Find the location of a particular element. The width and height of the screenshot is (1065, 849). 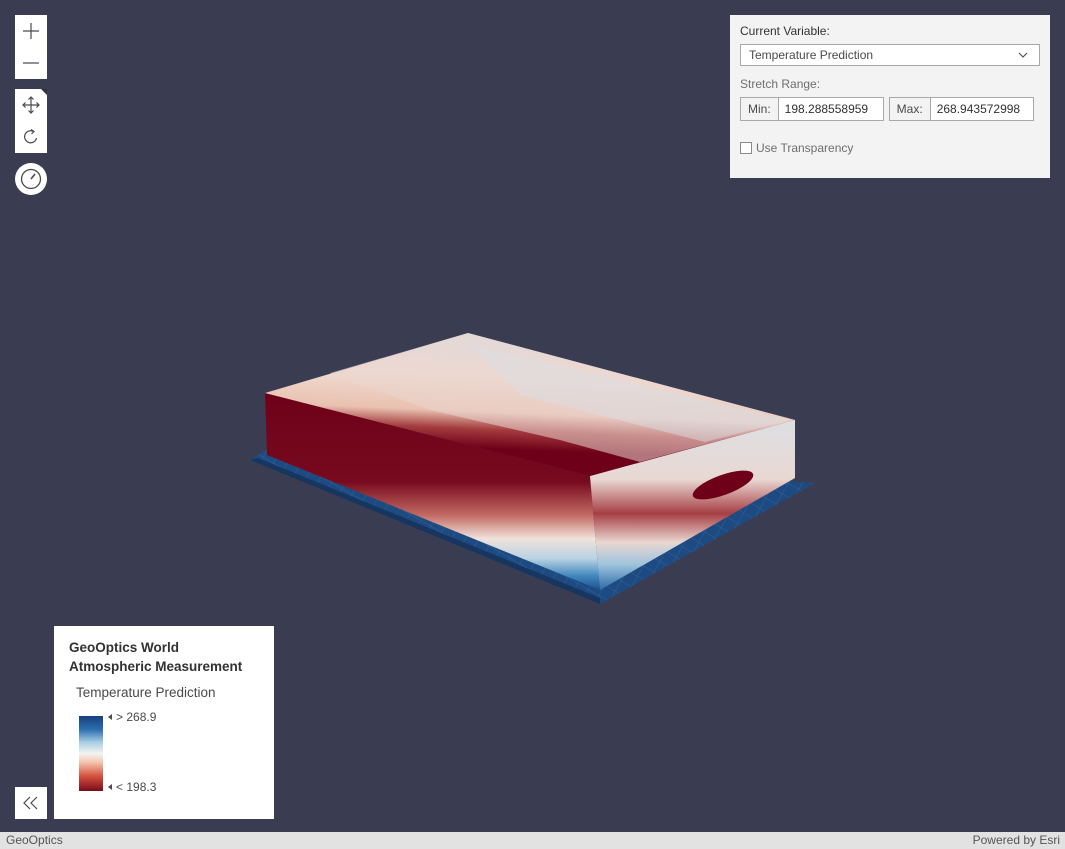

max-range-group: Max: is located at coordinates (961, 109).